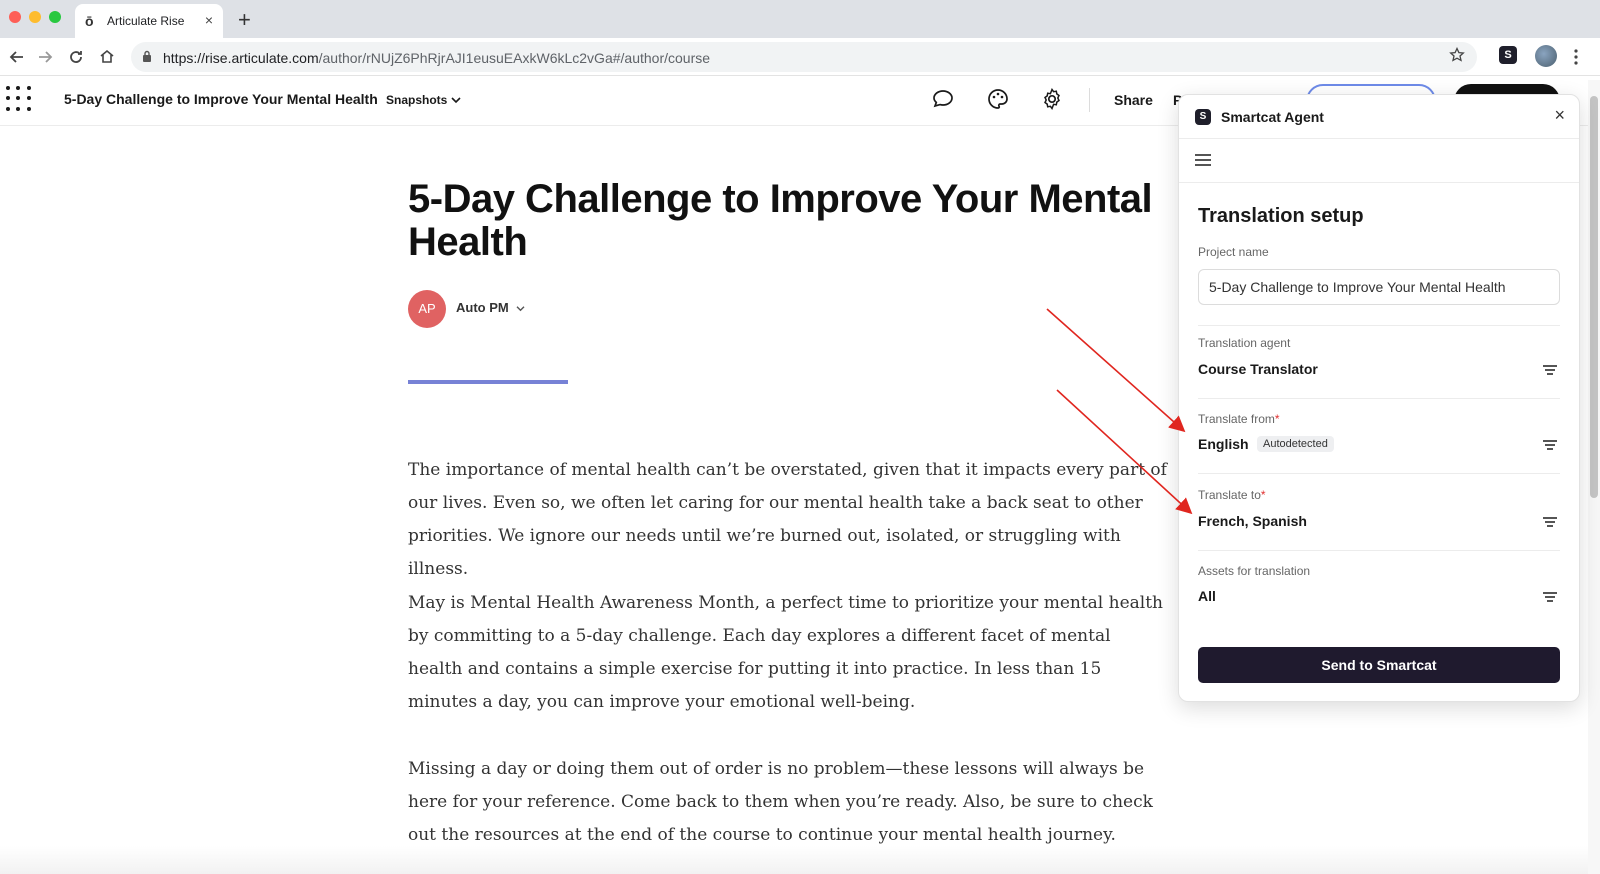 This screenshot has width=1600, height=874. What do you see at coordinates (1203, 160) in the screenshot?
I see `hamburger-menu-icon` at bounding box center [1203, 160].